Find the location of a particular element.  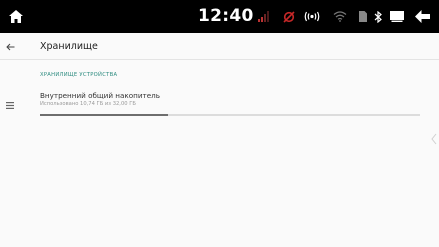

status-bar: 12:40 is located at coordinates (219, 16).